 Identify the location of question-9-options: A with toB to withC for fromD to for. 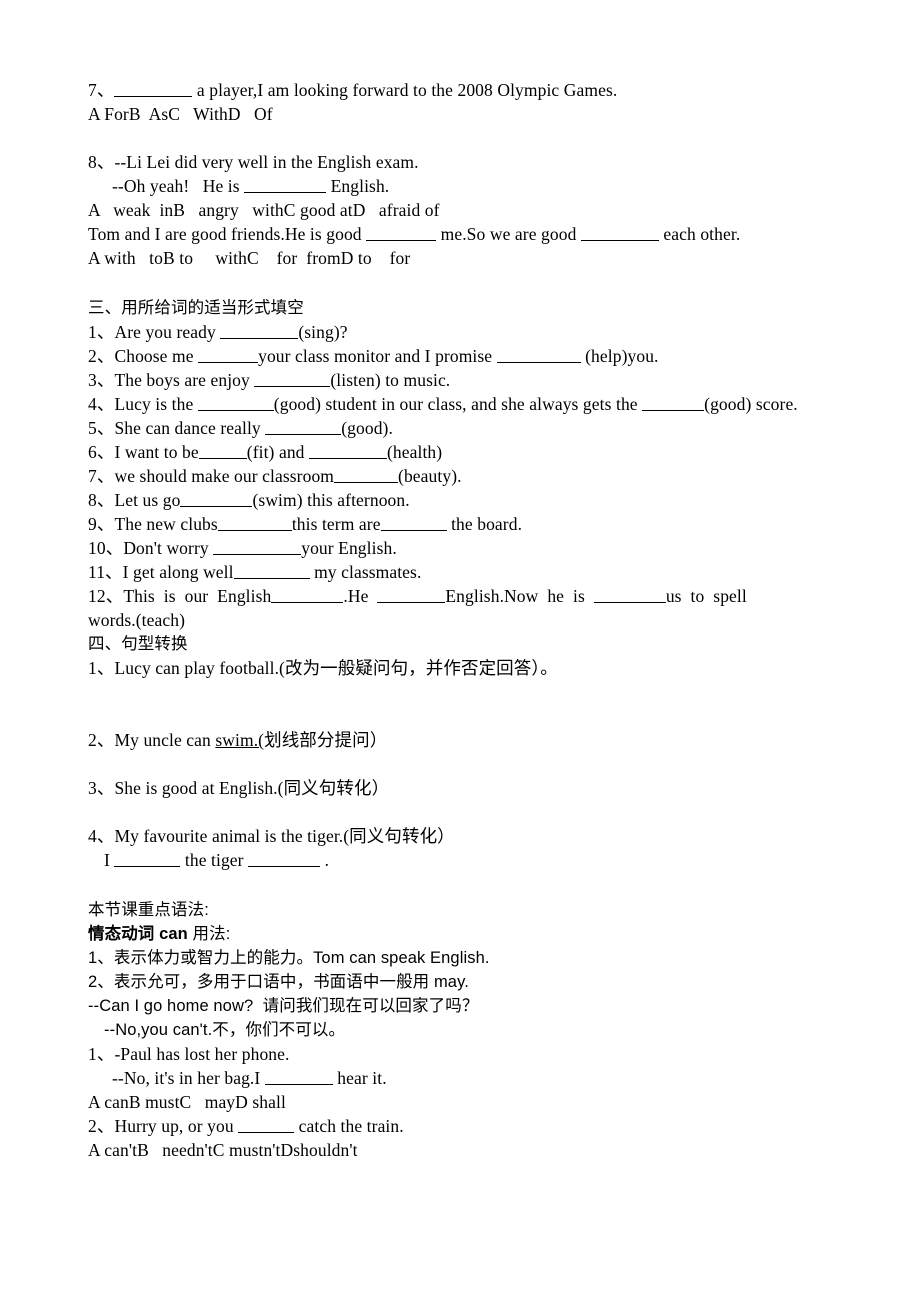
(464, 258).